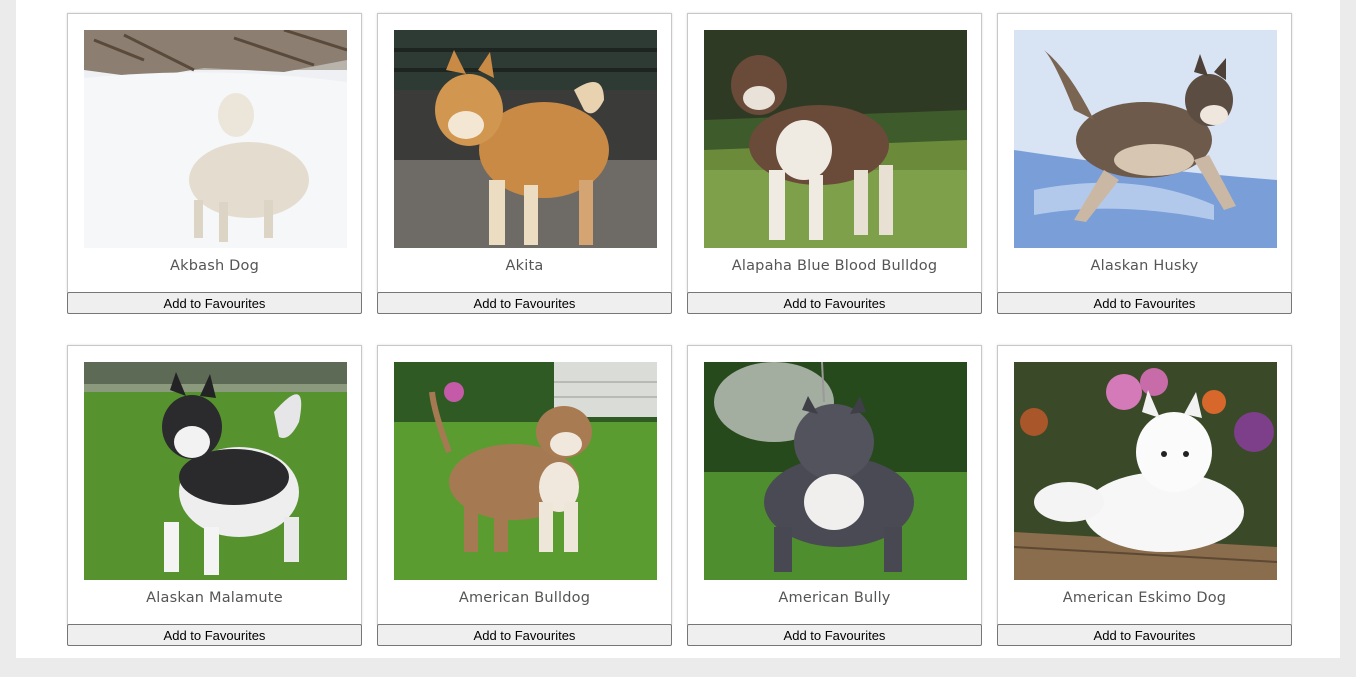 This screenshot has height=677, width=1356. I want to click on grey-bully-on-grass-image, so click(835, 471).